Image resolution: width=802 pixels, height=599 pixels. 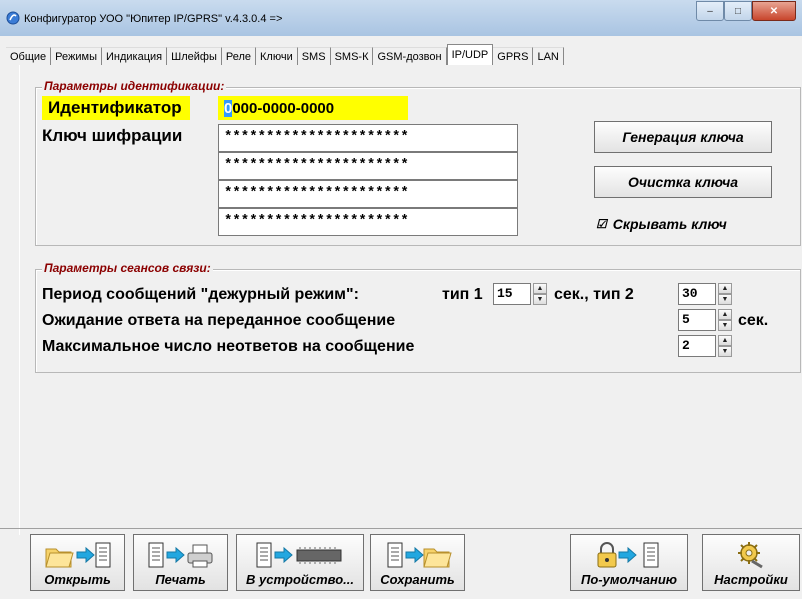 I want to click on generate-key-button: Генерация ключа, so click(x=683, y=137).